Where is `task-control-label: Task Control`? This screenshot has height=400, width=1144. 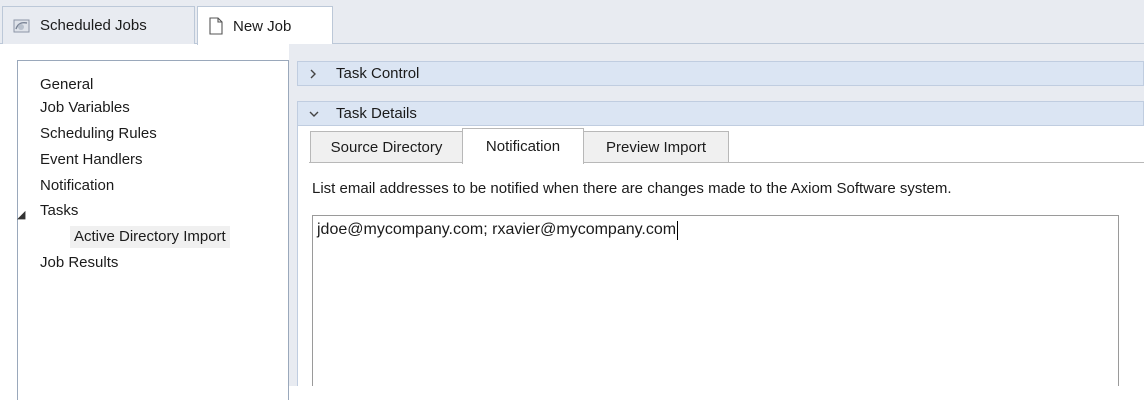 task-control-label: Task Control is located at coordinates (378, 73).